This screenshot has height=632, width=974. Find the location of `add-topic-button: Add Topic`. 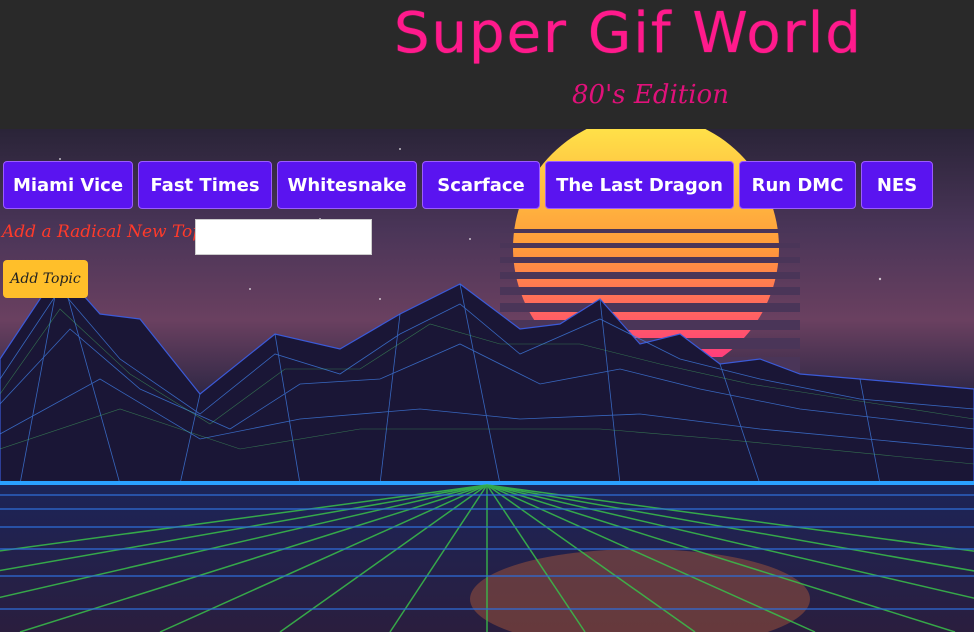

add-topic-button: Add Topic is located at coordinates (45, 279).